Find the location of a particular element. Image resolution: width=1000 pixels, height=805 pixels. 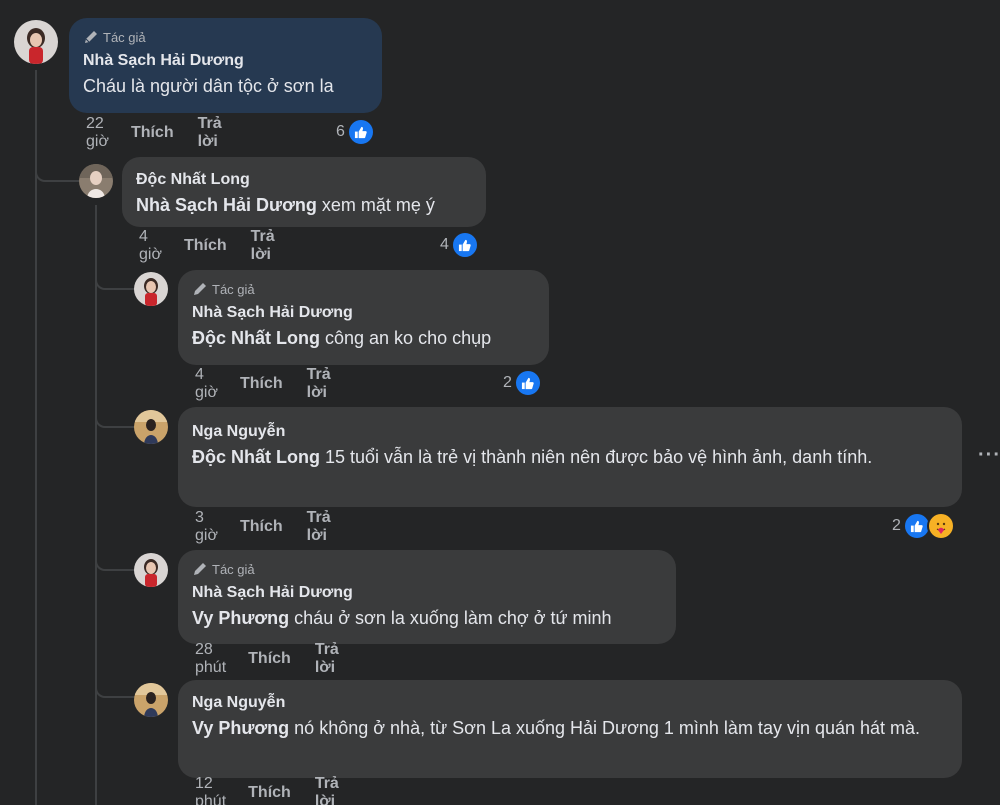

mention-link: Nhà Sạch Hải Dương is located at coordinates (226, 205).